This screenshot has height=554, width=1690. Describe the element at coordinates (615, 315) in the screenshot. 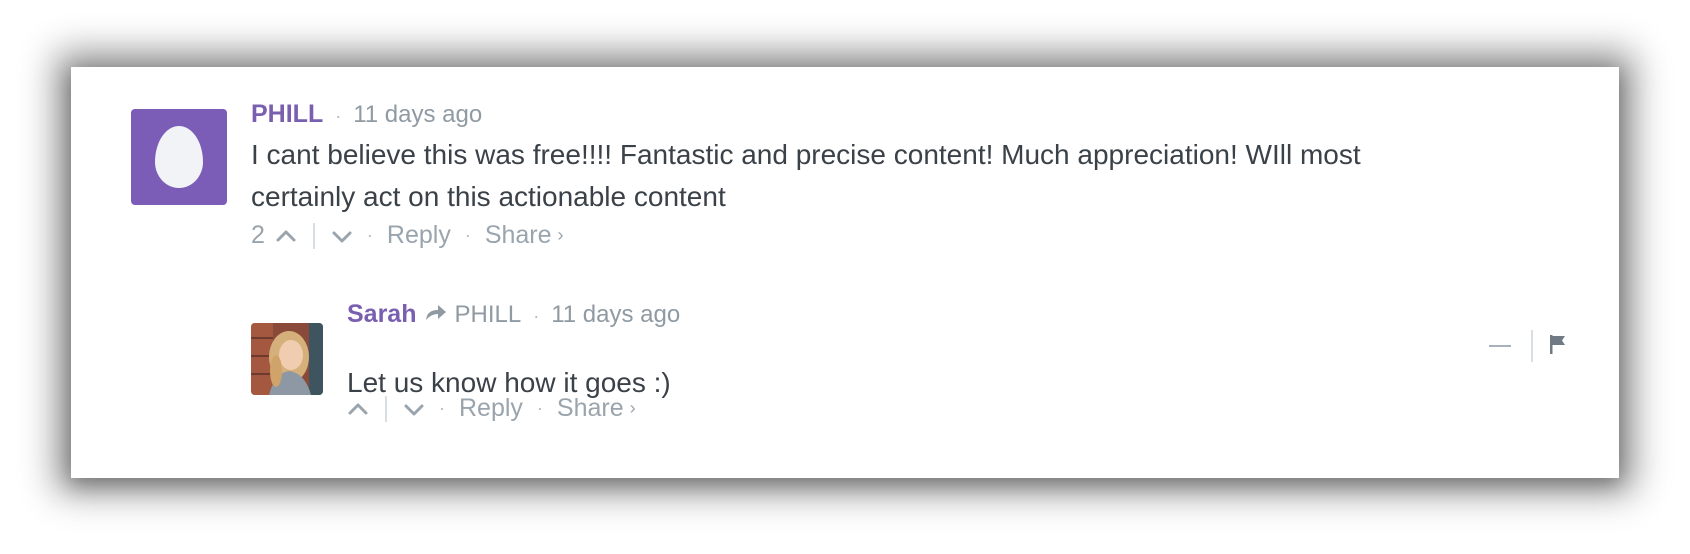

I see `reply-timestamp: 11 days ago` at that location.